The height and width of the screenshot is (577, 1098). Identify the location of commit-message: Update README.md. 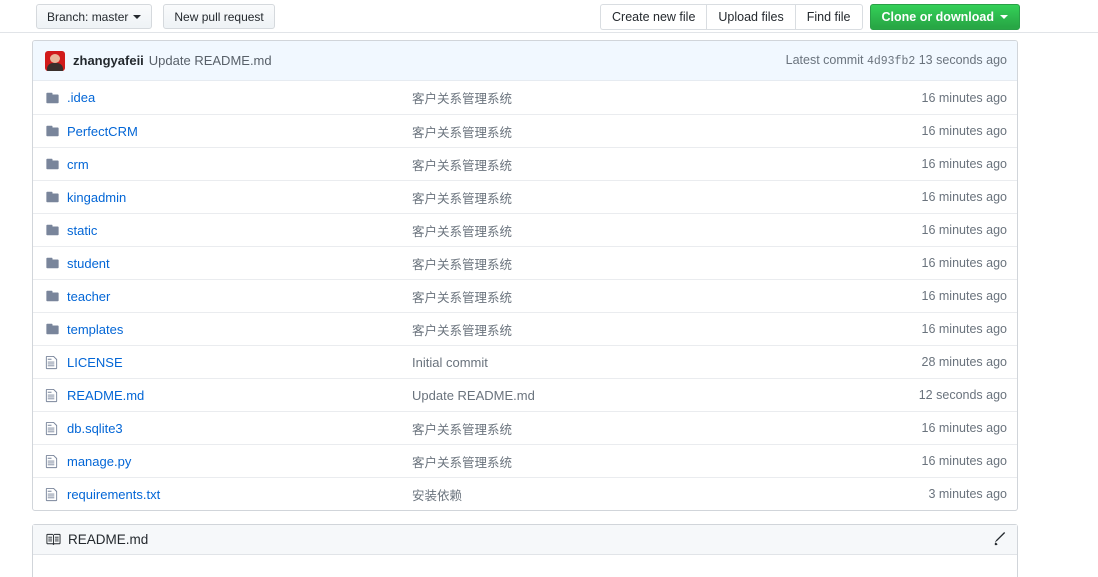
(210, 60).